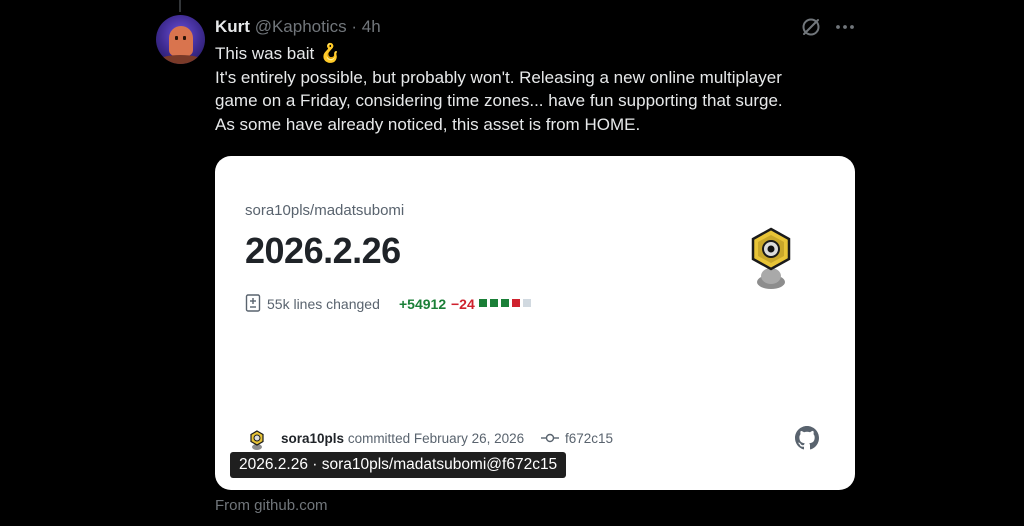 The height and width of the screenshot is (526, 1024). Describe the element at coordinates (845, 27) in the screenshot. I see `more-icon` at that location.